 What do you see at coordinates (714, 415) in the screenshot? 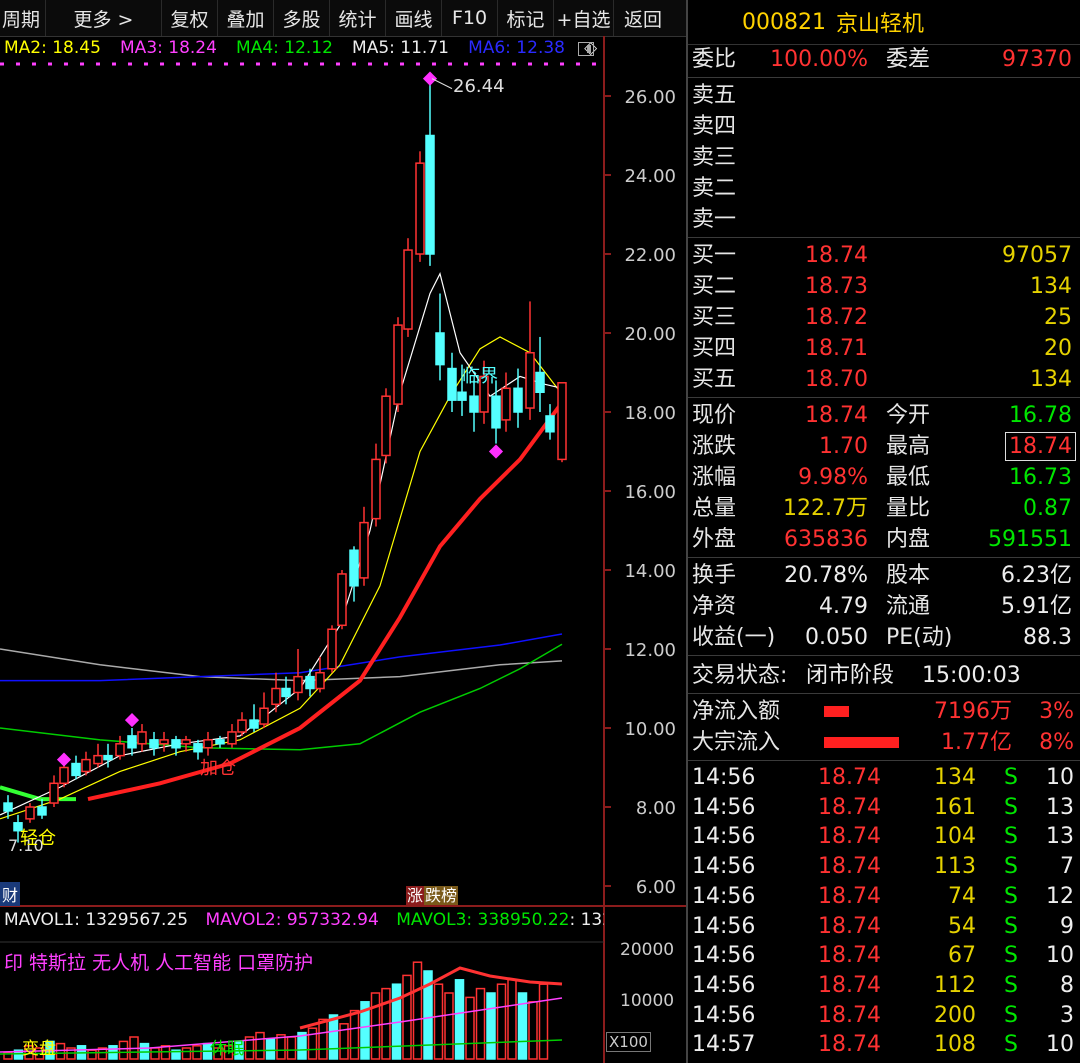
I see `xianjia-label: 现价` at bounding box center [714, 415].